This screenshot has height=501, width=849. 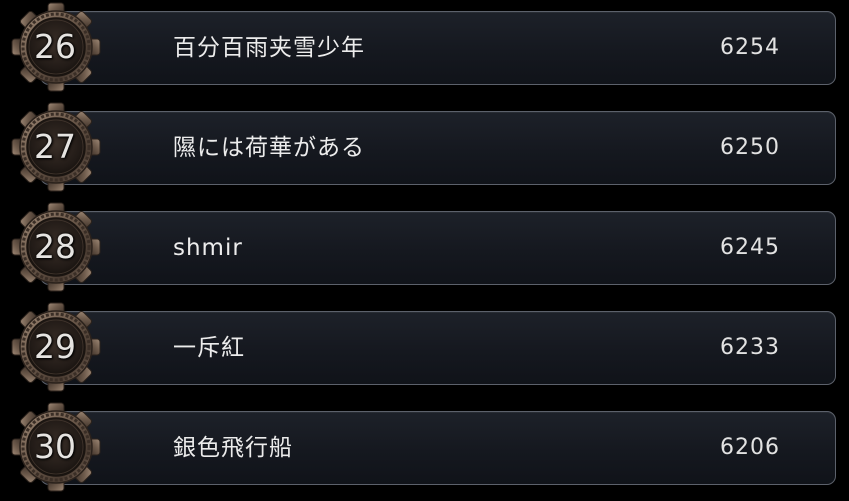 What do you see at coordinates (269, 48) in the screenshot?
I see `player-name: 百分百雨夹雪少年` at bounding box center [269, 48].